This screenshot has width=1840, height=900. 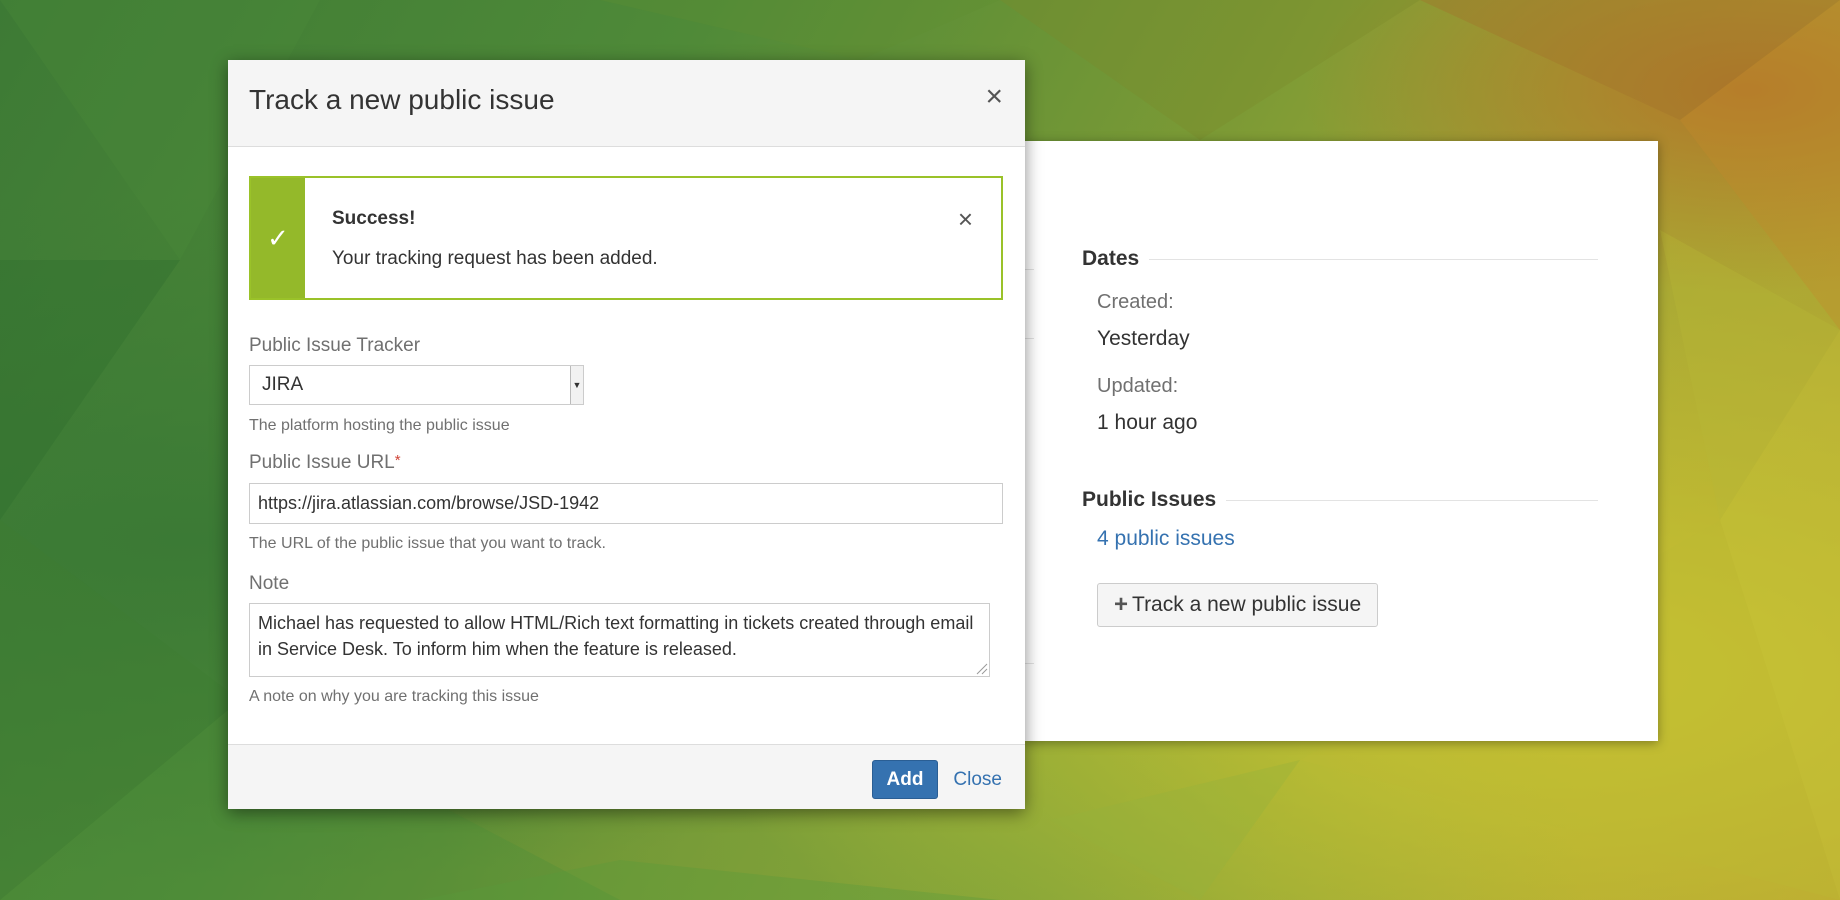 I want to click on check-icon: ✓, so click(x=278, y=237).